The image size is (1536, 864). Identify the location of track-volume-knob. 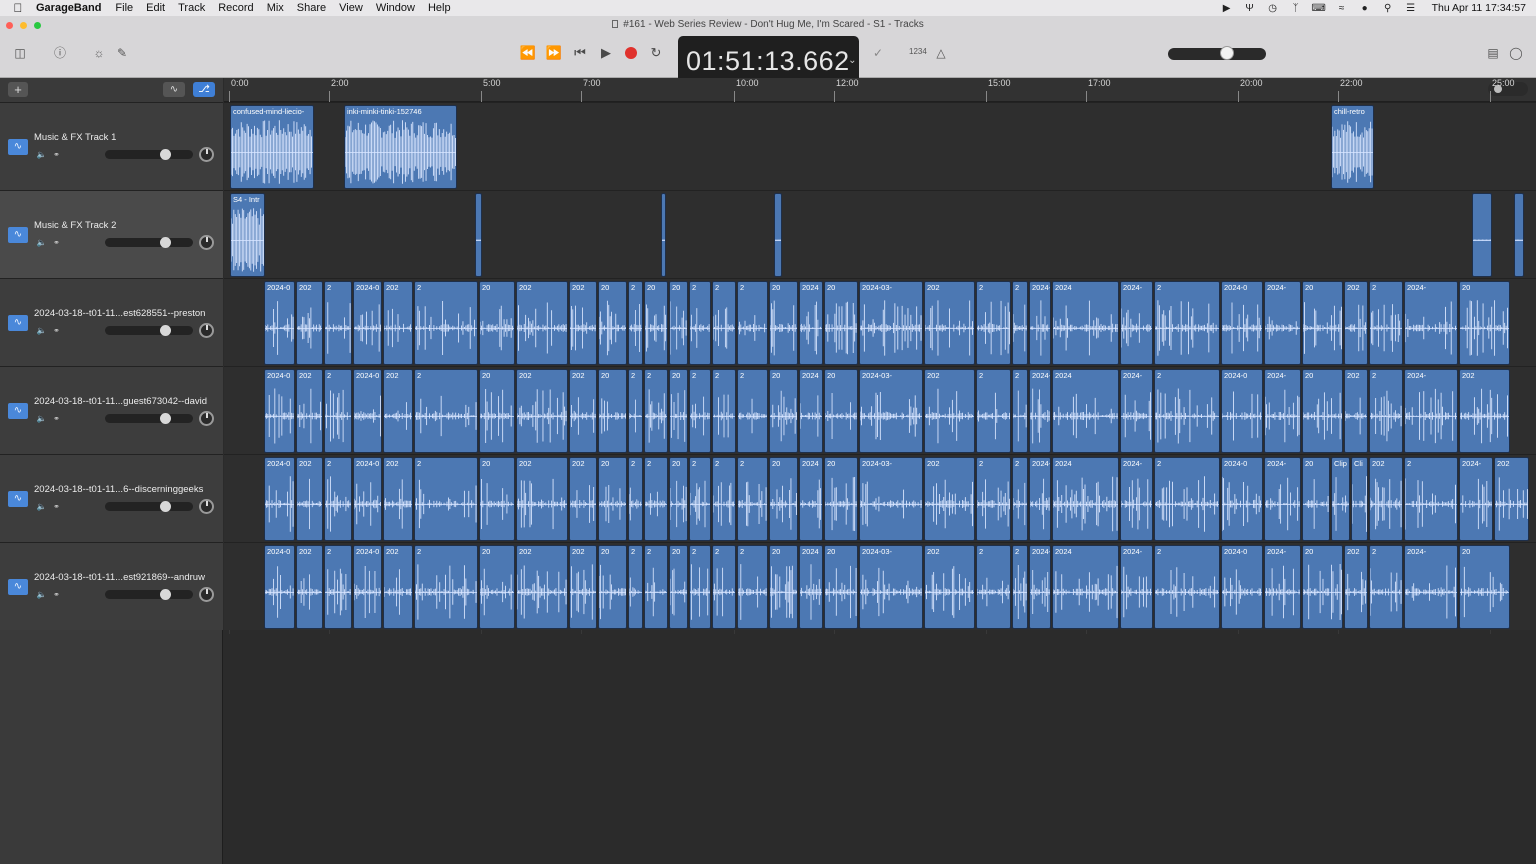
(165, 594).